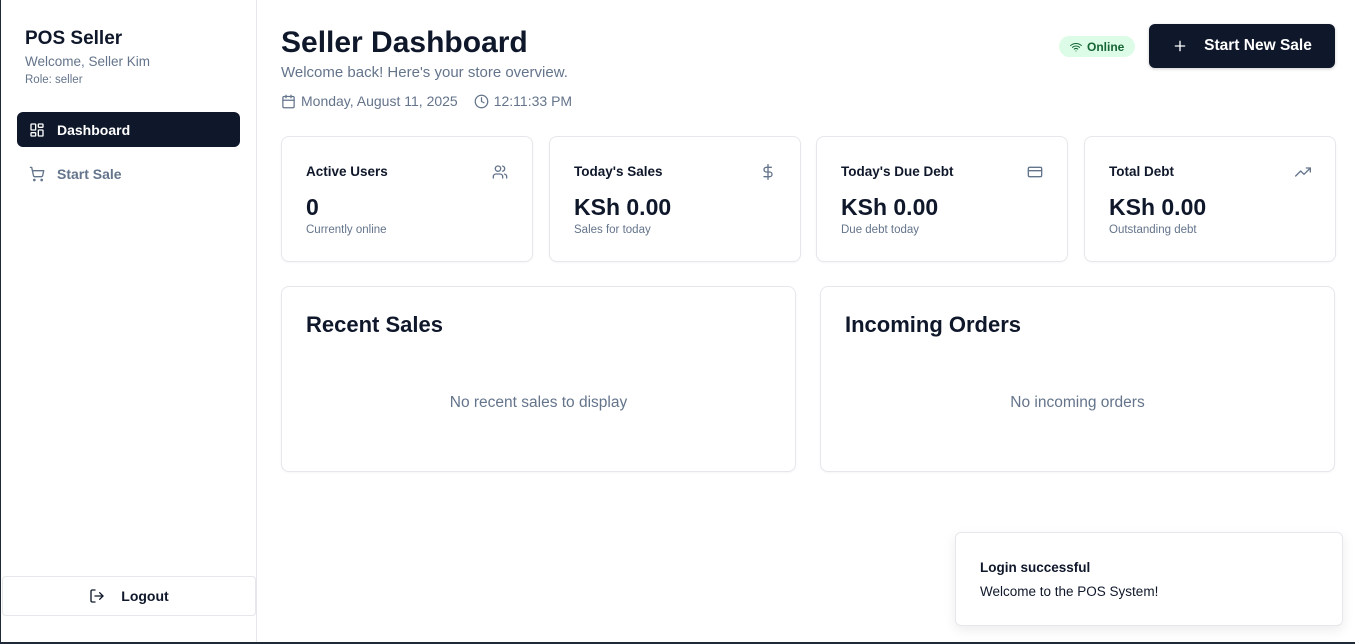 Image resolution: width=1355 pixels, height=644 pixels. I want to click on stat-label: Today's Sales, so click(618, 171).